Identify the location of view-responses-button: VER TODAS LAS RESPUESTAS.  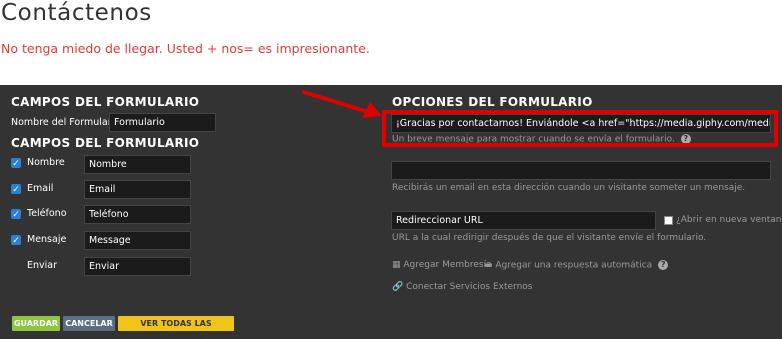
(176, 327).